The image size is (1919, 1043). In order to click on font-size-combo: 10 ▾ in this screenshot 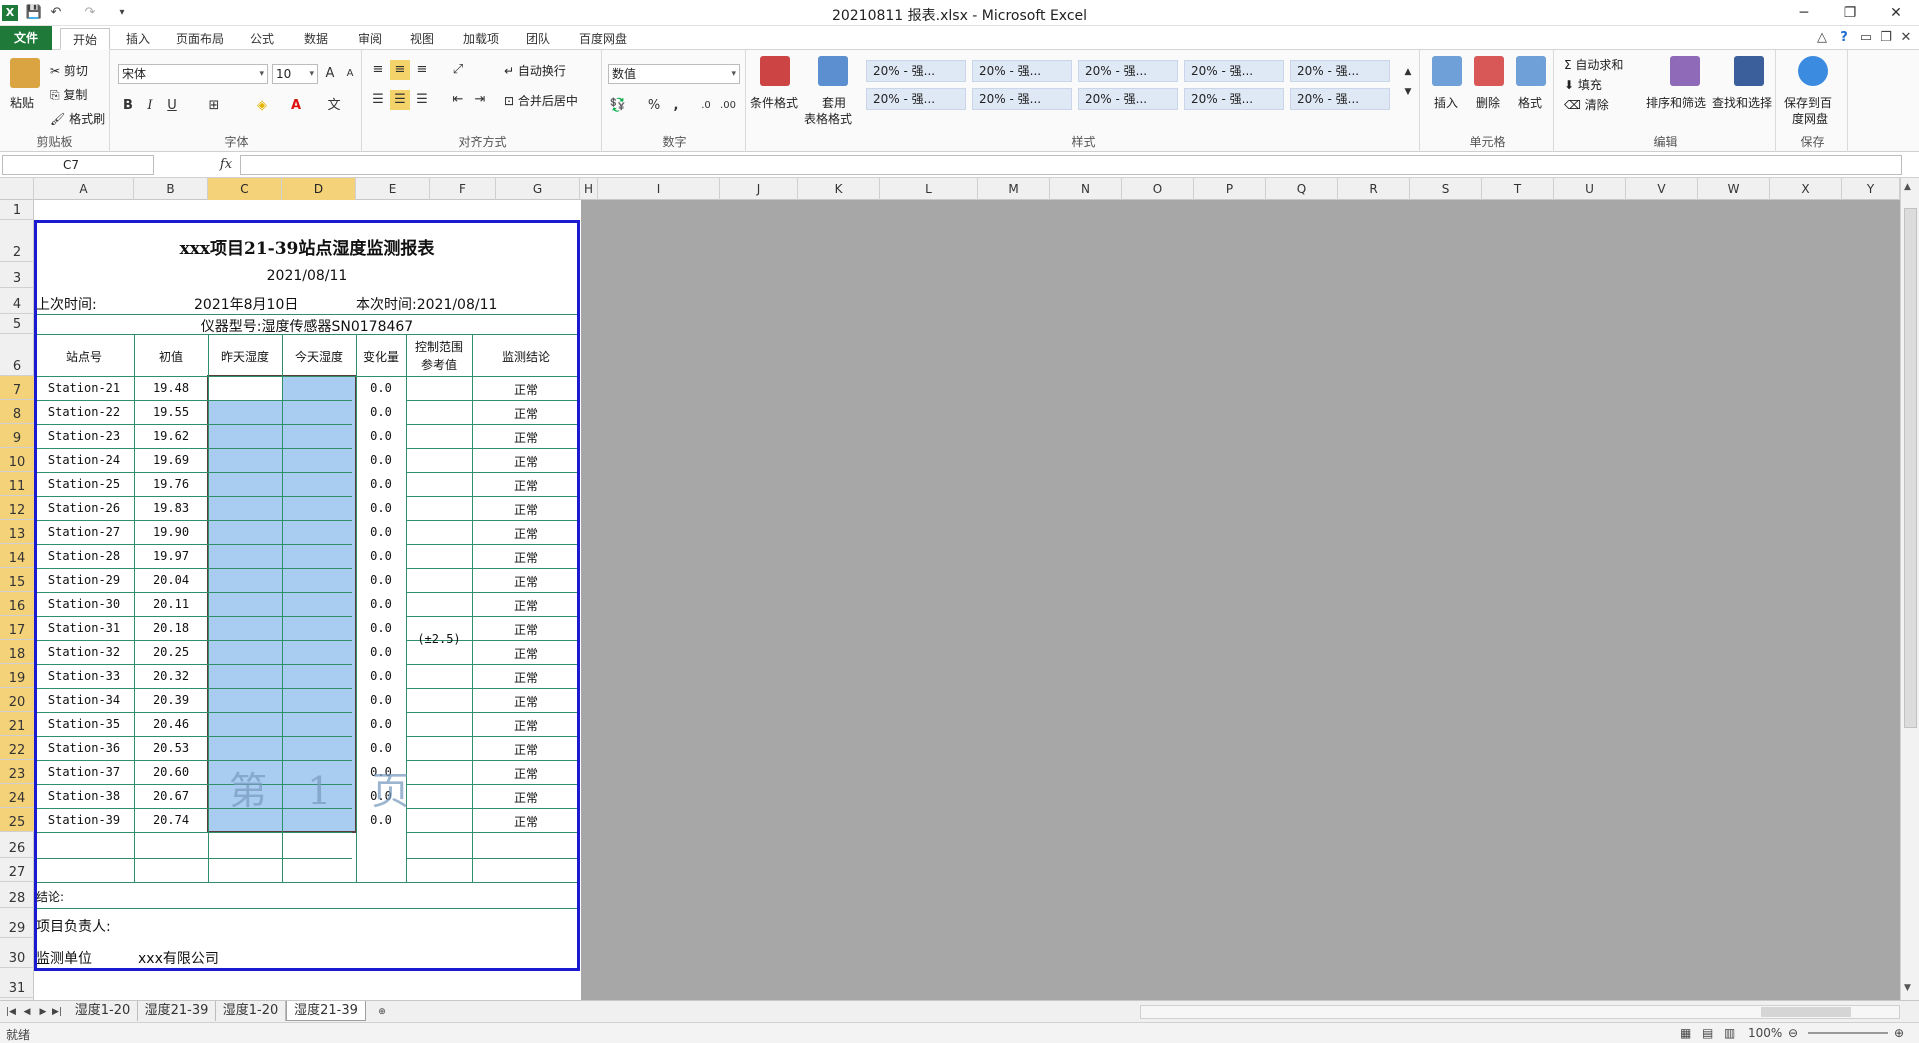, I will do `click(295, 74)`.